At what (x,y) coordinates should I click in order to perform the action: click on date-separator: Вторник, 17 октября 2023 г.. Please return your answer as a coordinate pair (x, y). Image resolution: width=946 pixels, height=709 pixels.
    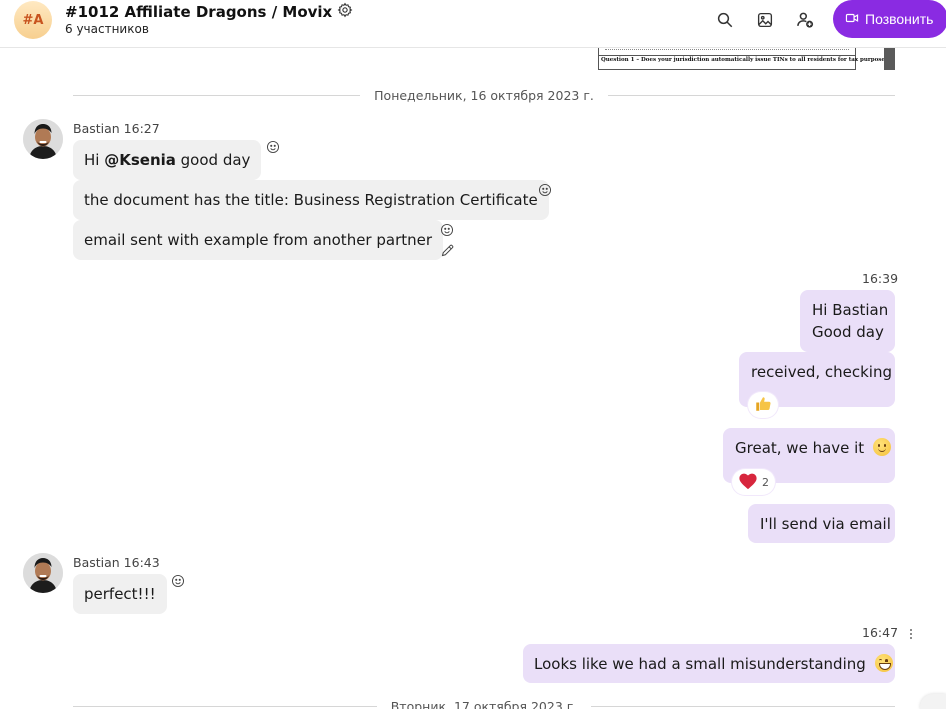
    Looking at the image, I should click on (484, 702).